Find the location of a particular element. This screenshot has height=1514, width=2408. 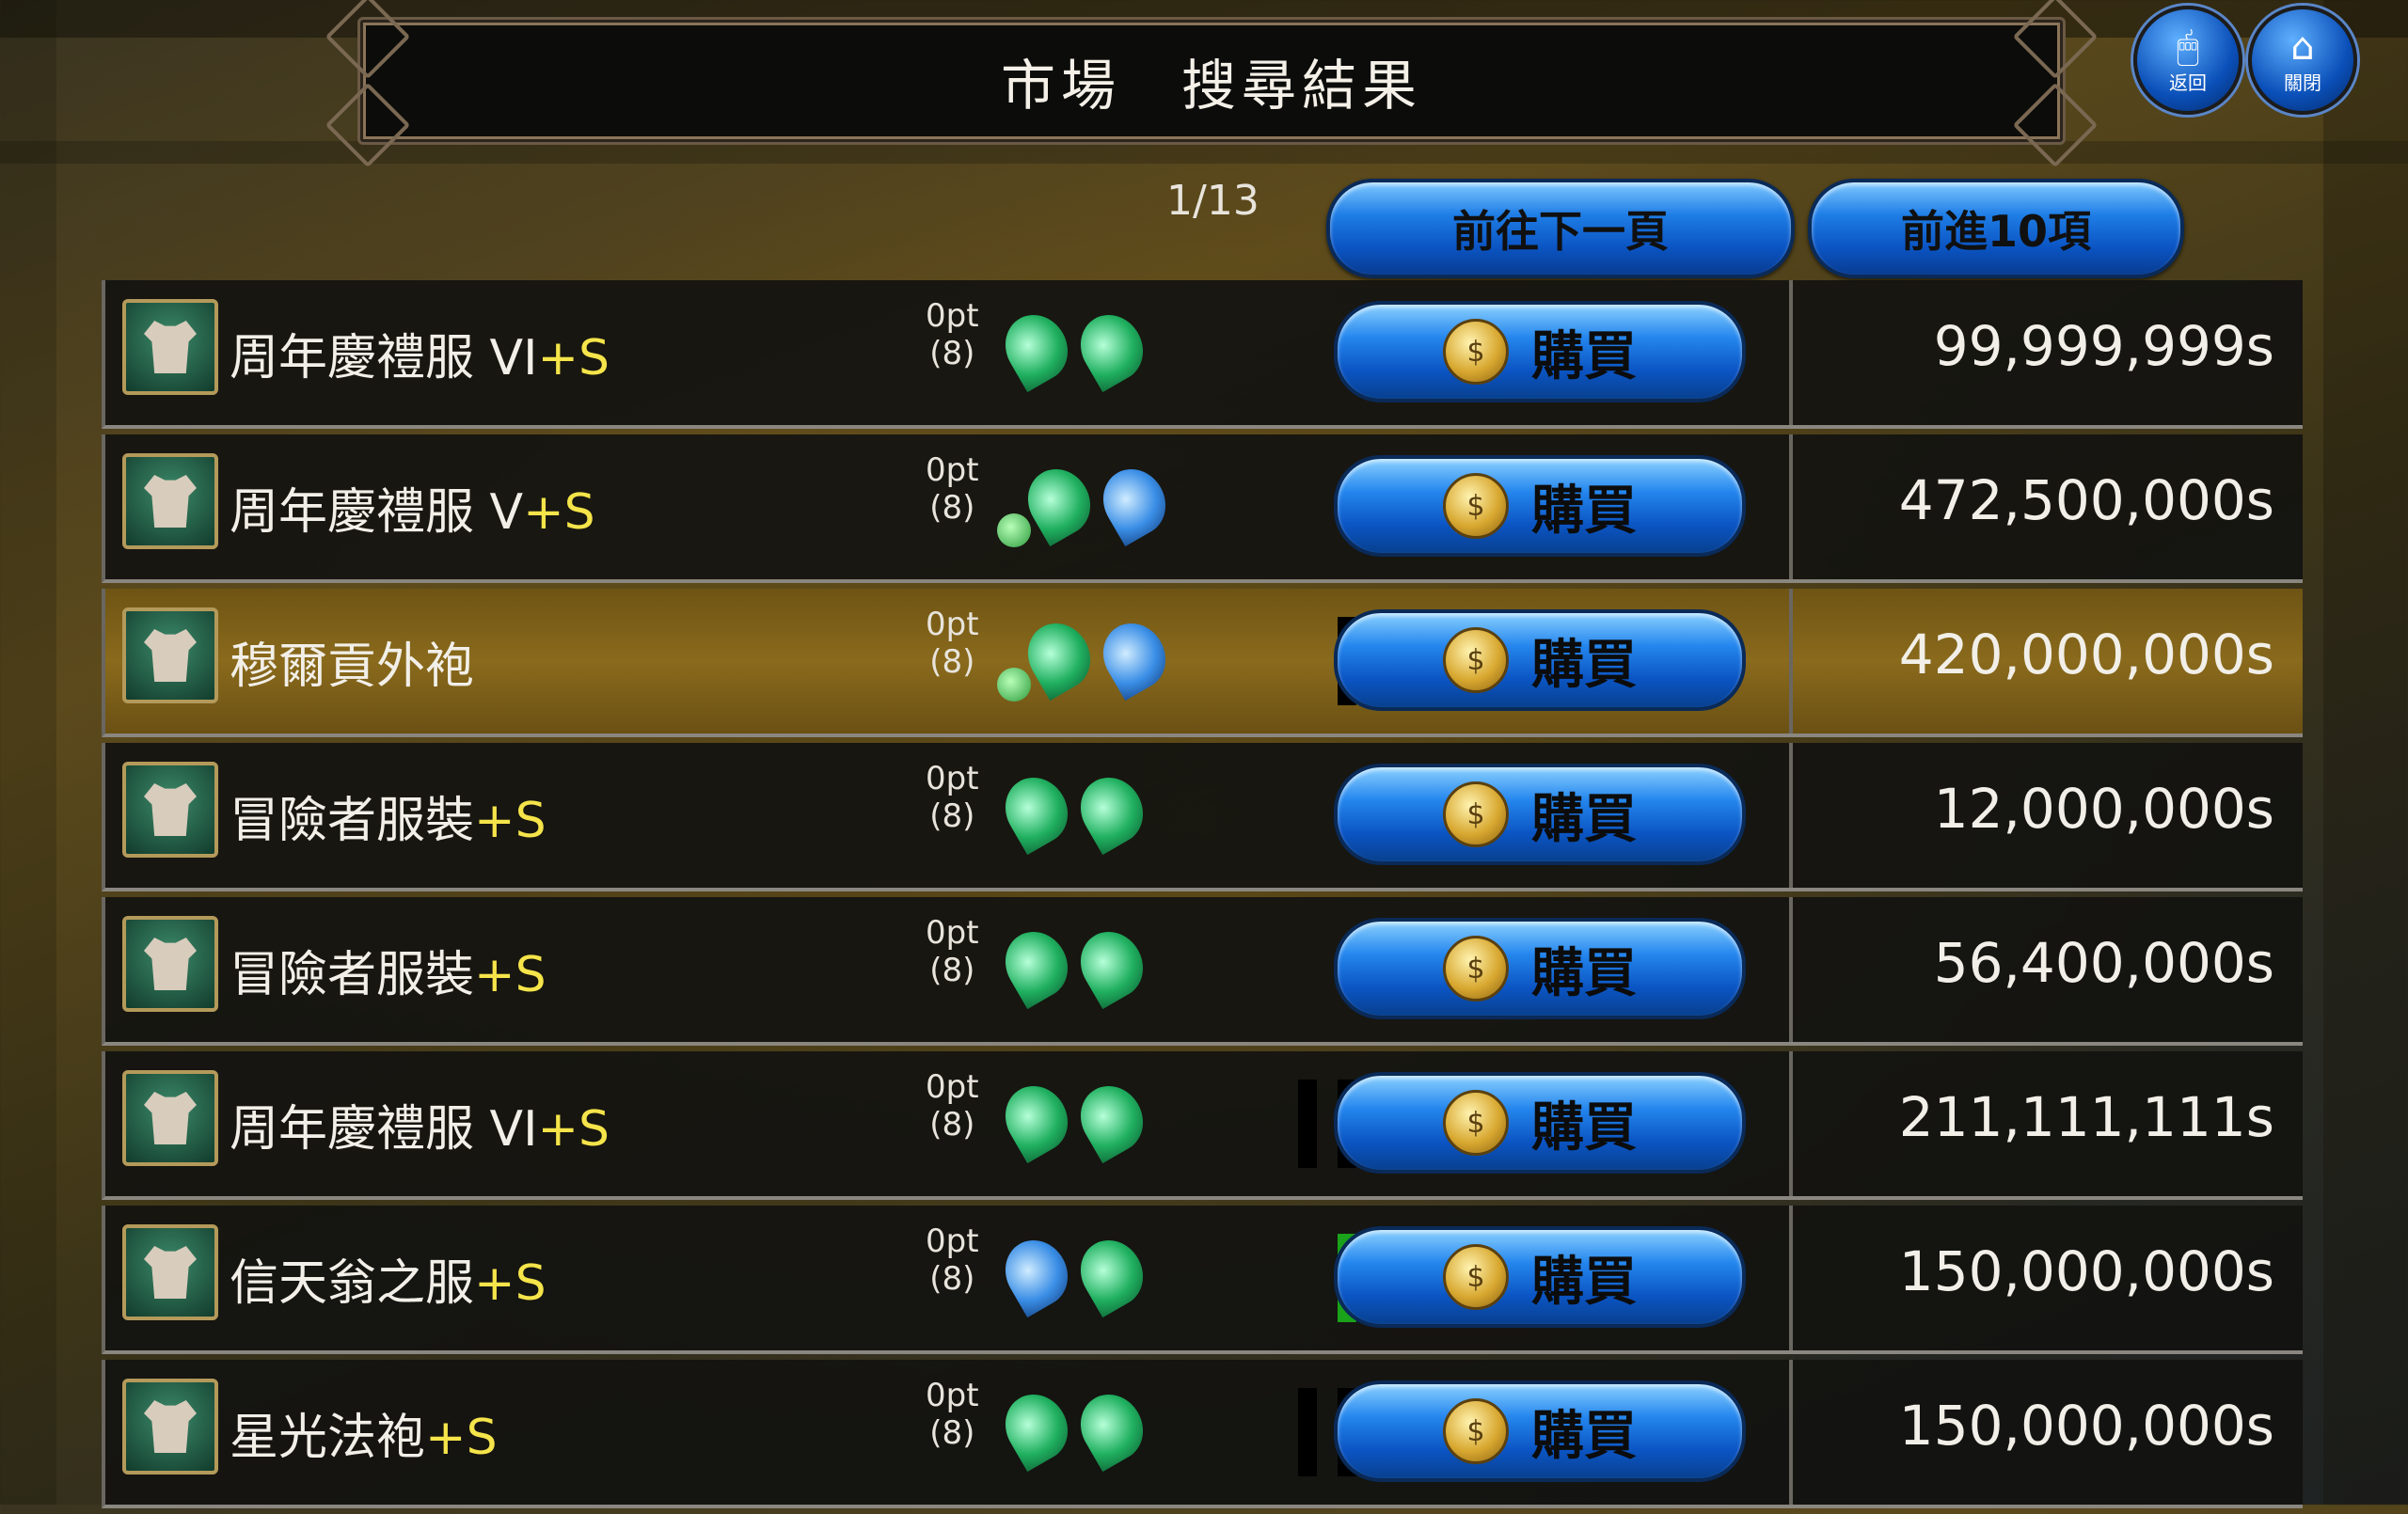

list-item: 周年慶禮服 VI+S 0pt (8) $ 購買 99,999,999s is located at coordinates (1203, 354).